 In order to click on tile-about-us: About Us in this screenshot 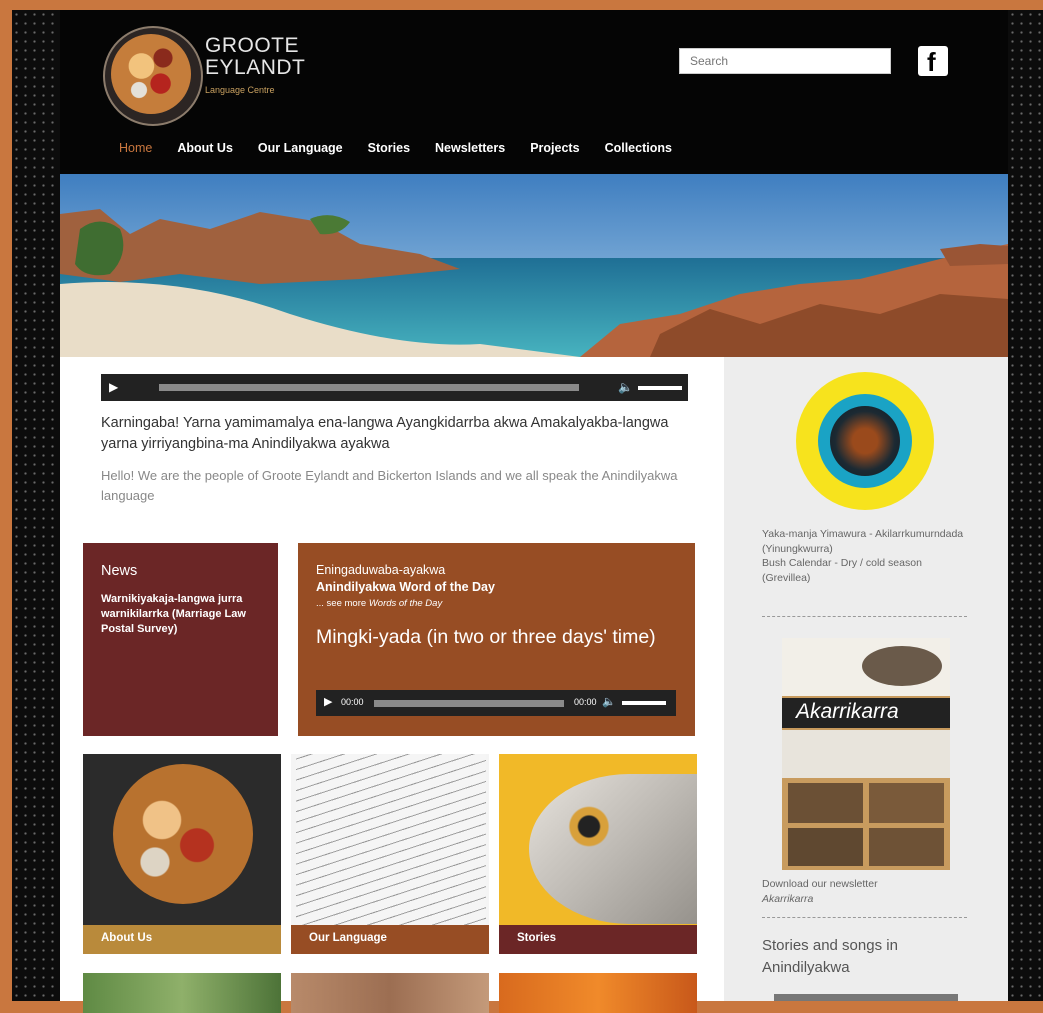, I will do `click(182, 854)`.